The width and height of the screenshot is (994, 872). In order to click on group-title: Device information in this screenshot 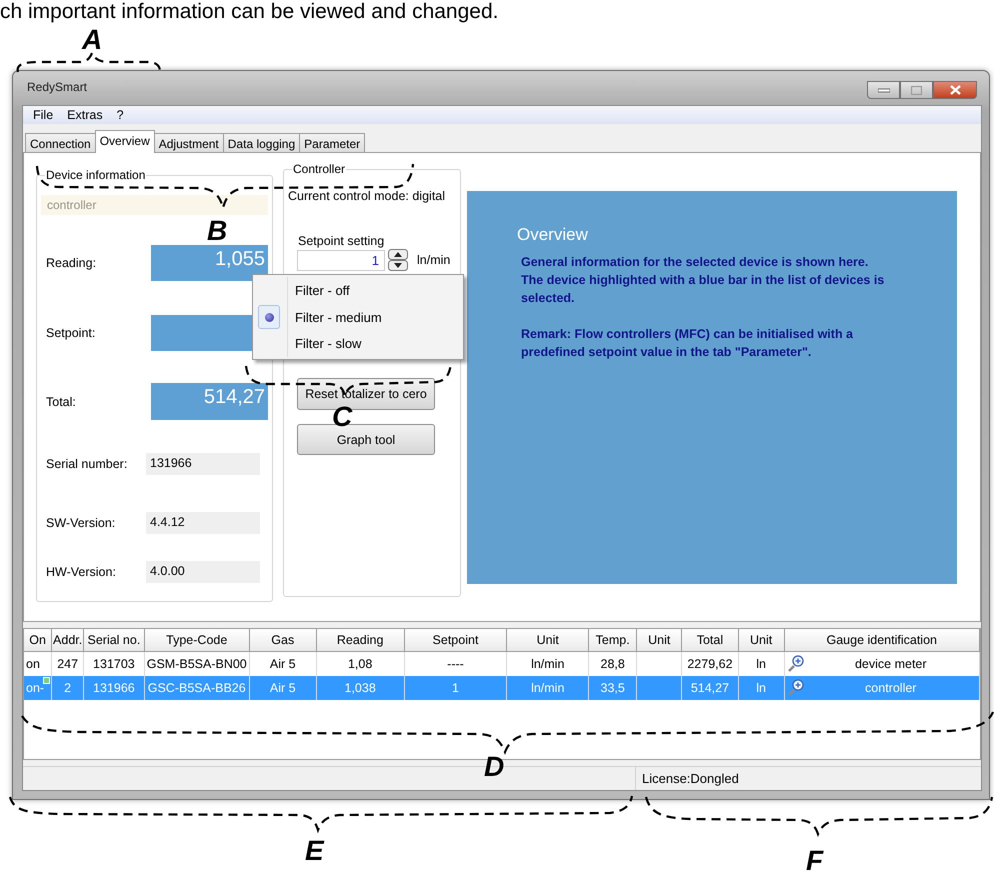, I will do `click(95, 175)`.